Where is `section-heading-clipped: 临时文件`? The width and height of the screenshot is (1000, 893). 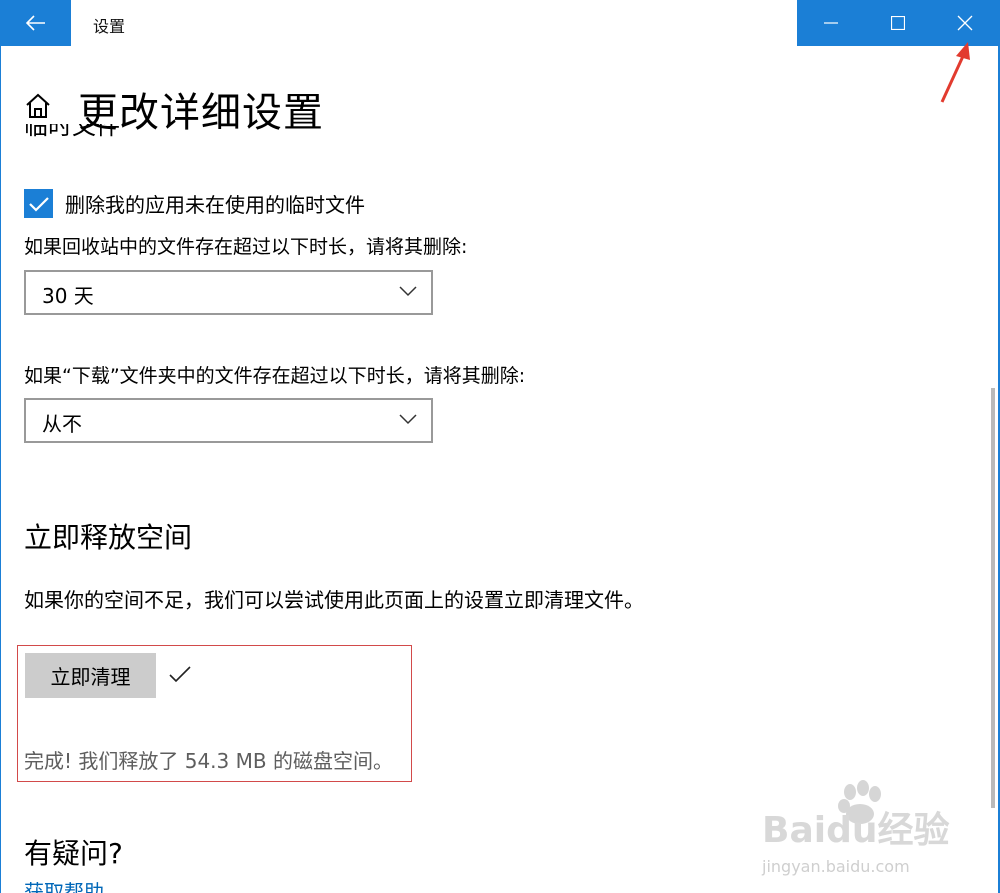
section-heading-clipped: 临时文件 is located at coordinates (124, 135).